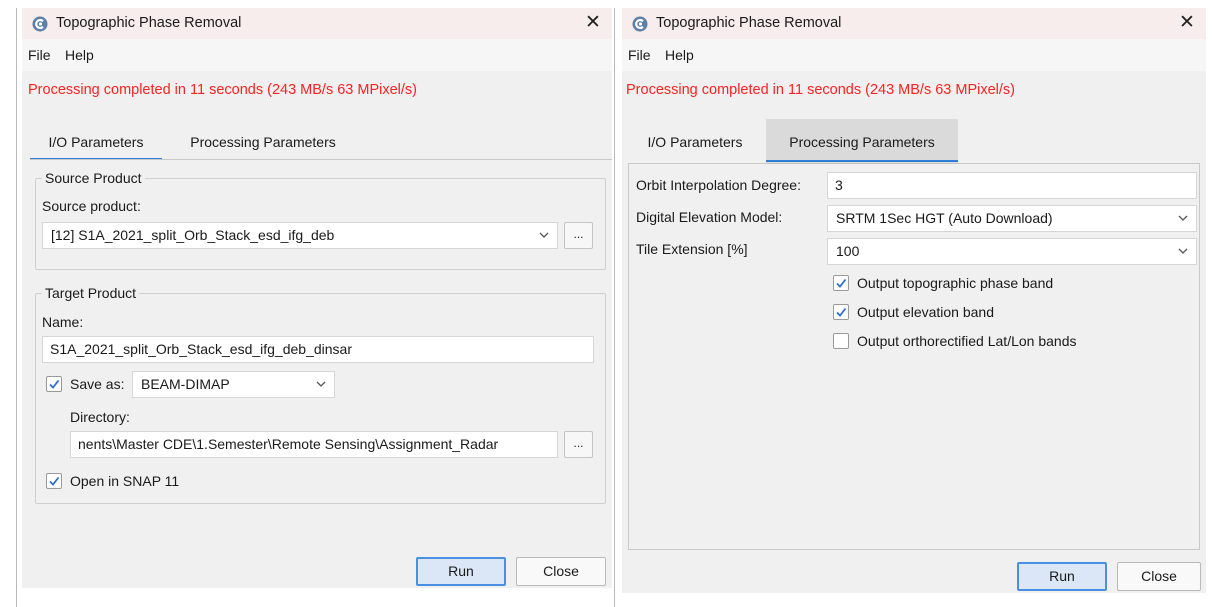 The image size is (1212, 607). Describe the element at coordinates (321, 159) in the screenshot. I see `tab-divider` at that location.